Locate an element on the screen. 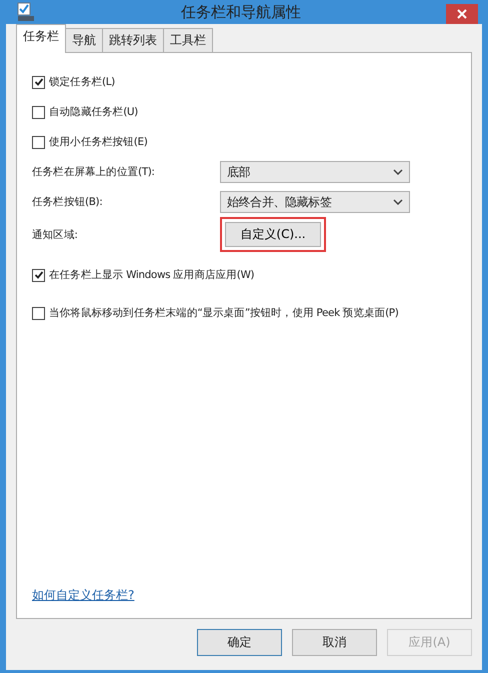 Image resolution: width=488 pixels, height=673 pixels. checkbox-label: 使用小任务栏按钮(E) is located at coordinates (98, 142).